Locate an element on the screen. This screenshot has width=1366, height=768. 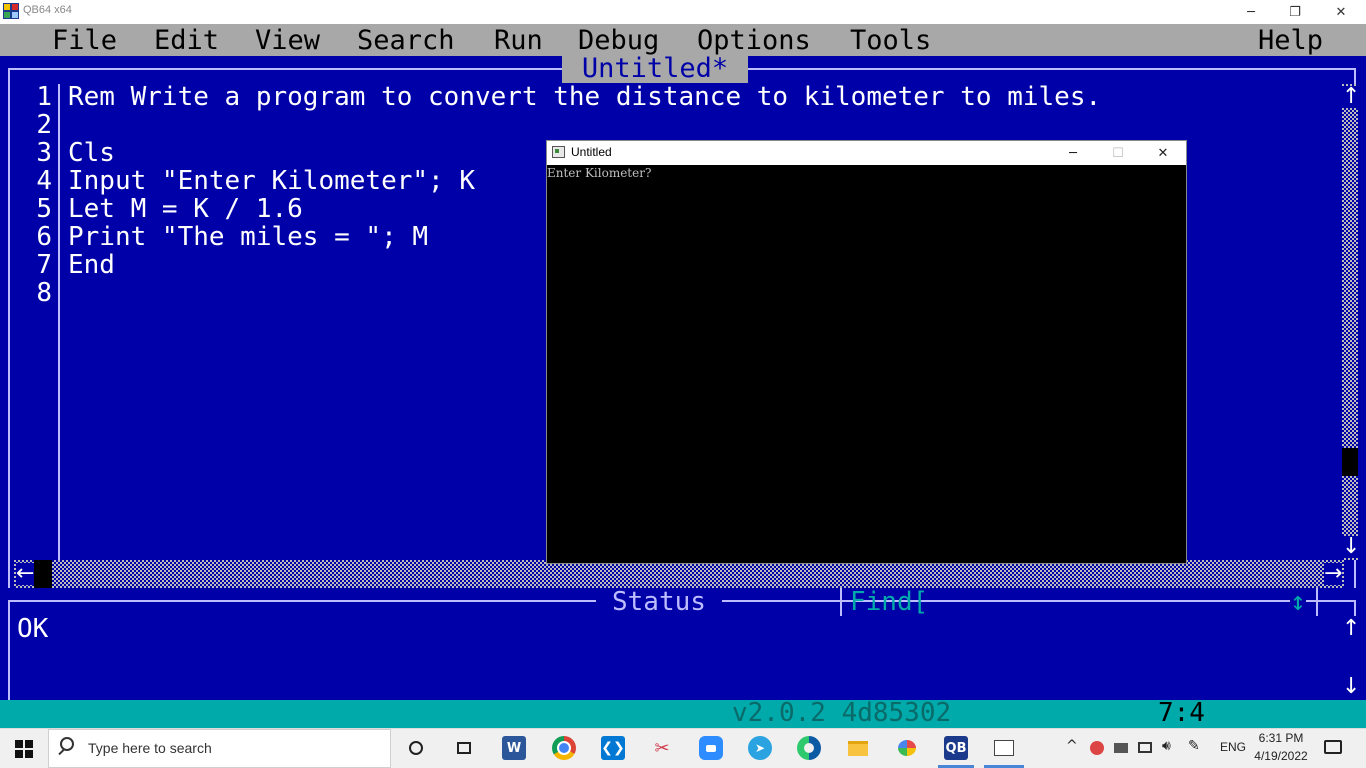
minimize-button: ─ is located at coordinates (1251, 12).